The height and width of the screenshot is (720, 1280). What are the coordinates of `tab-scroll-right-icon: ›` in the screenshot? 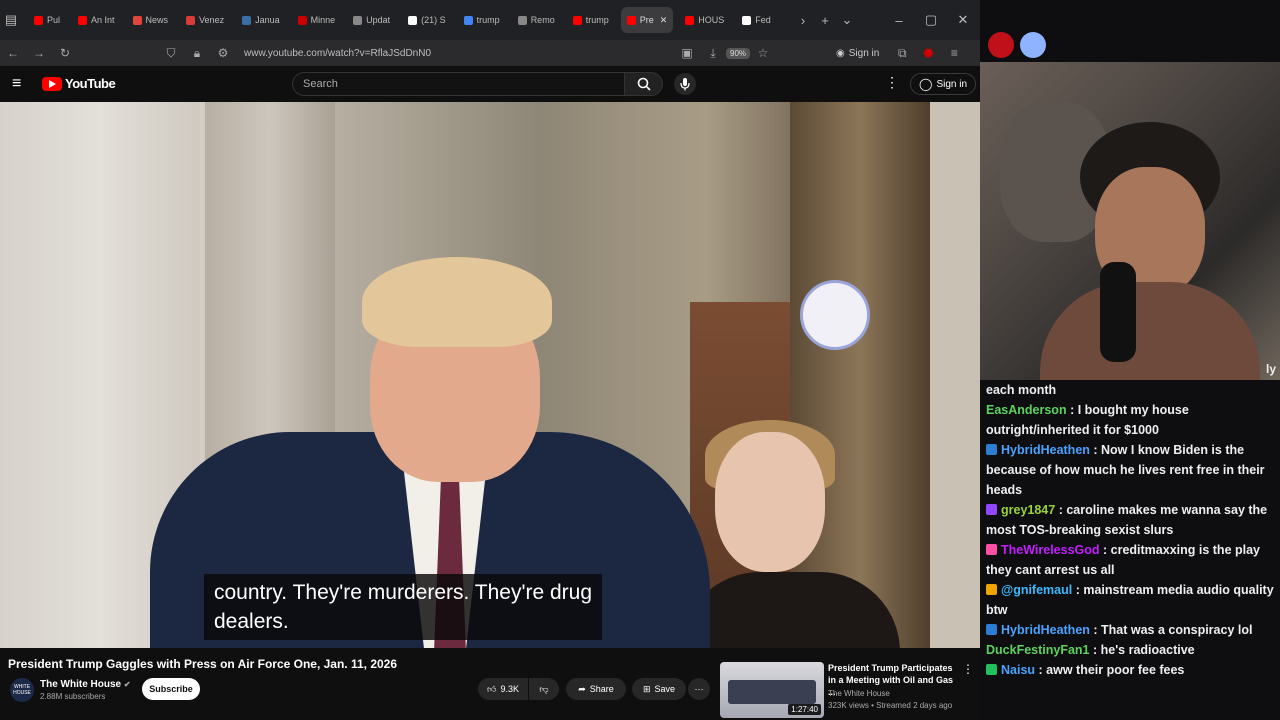 It's located at (803, 20).